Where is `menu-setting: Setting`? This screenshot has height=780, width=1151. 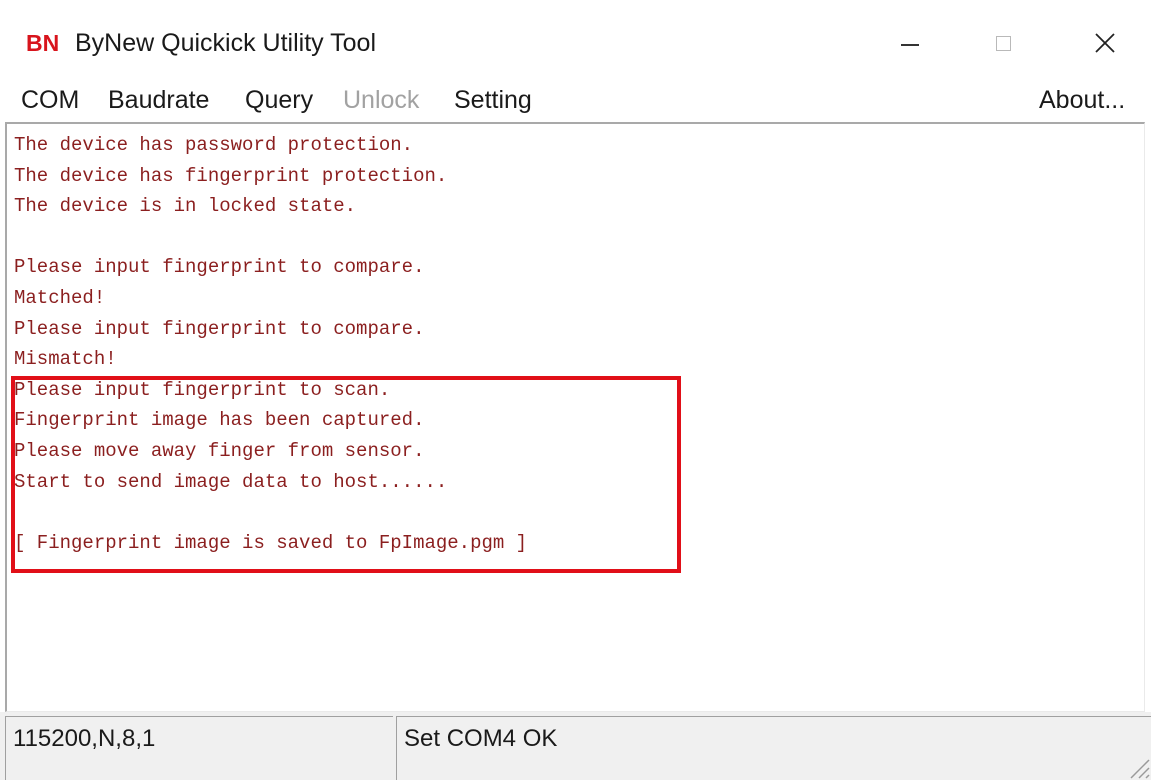
menu-setting: Setting is located at coordinates (493, 100).